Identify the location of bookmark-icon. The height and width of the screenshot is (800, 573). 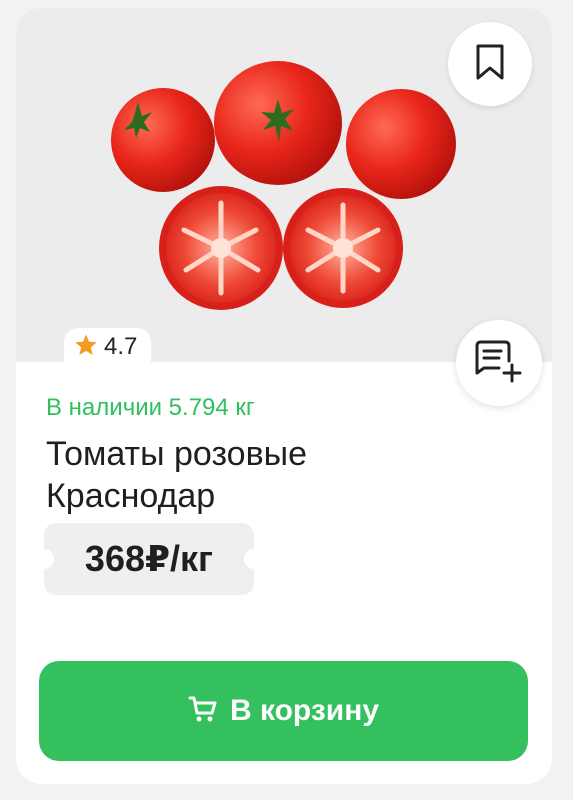
(490, 64).